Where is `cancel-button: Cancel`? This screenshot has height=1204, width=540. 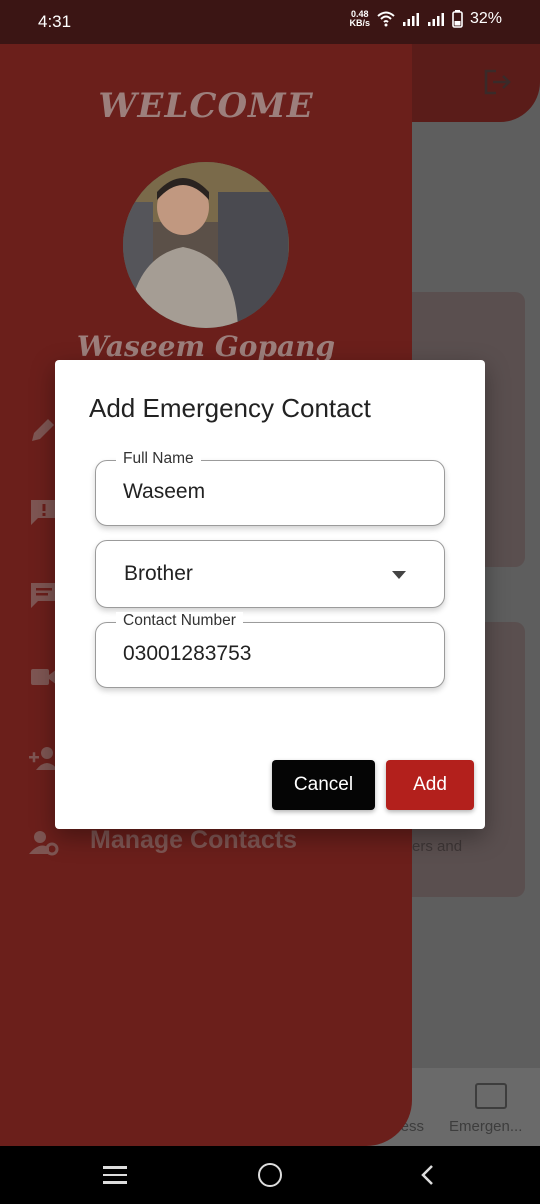
cancel-button: Cancel is located at coordinates (323, 785).